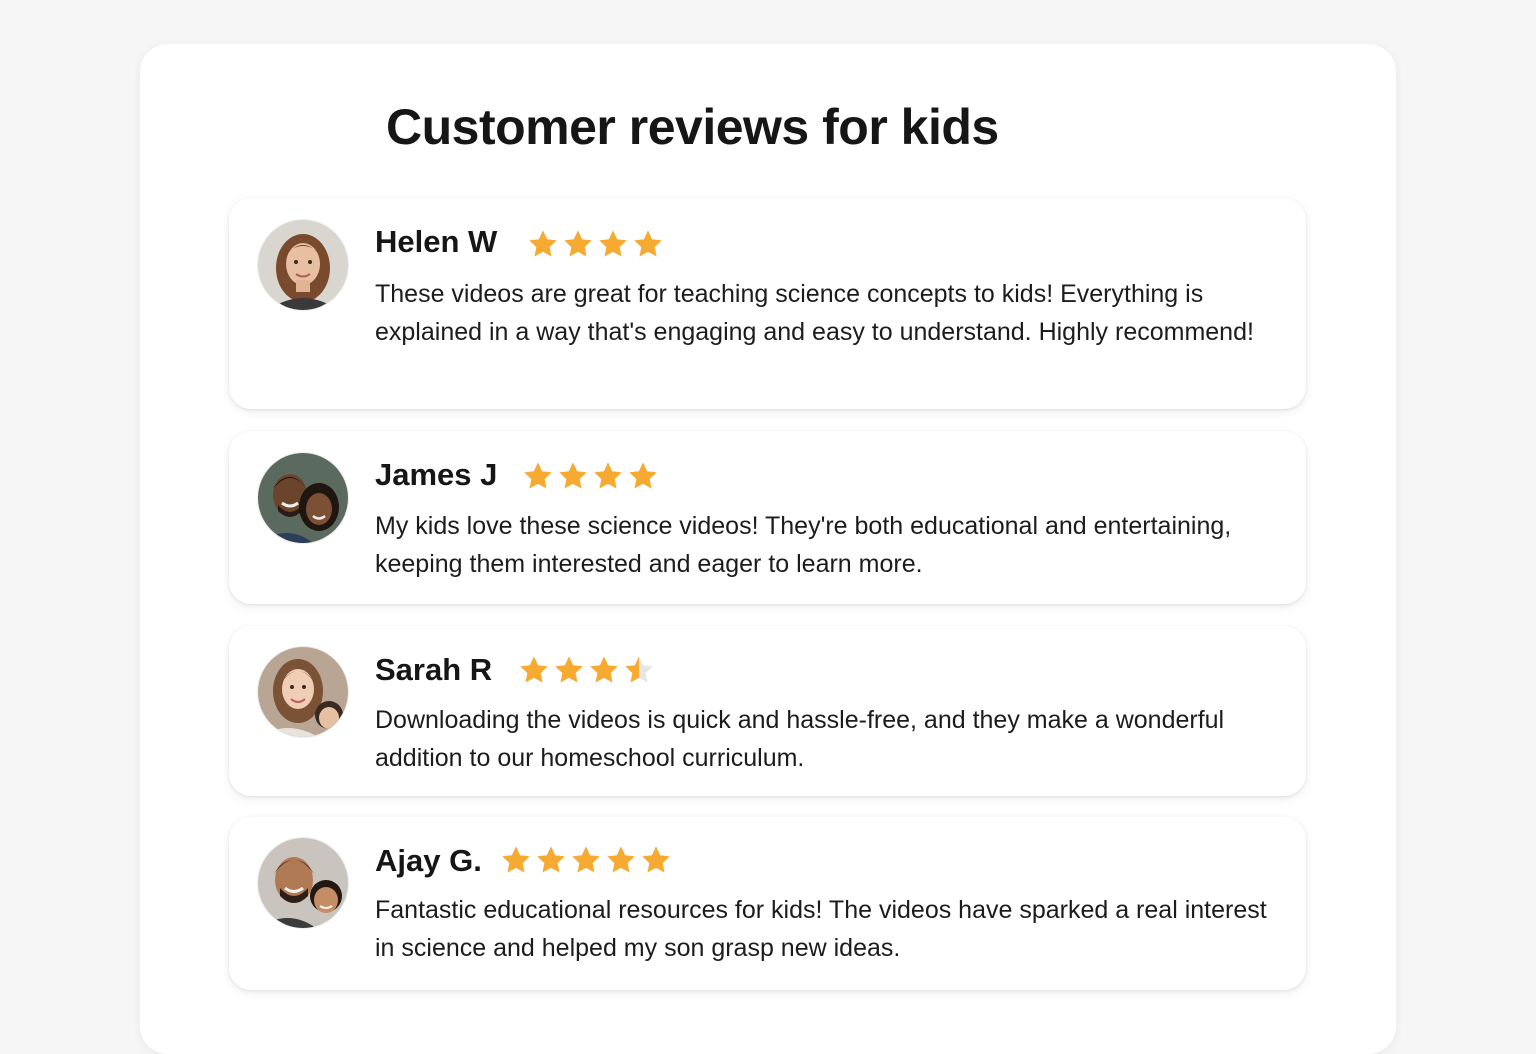  What do you see at coordinates (303, 692) in the screenshot?
I see `mother-child-avatar` at bounding box center [303, 692].